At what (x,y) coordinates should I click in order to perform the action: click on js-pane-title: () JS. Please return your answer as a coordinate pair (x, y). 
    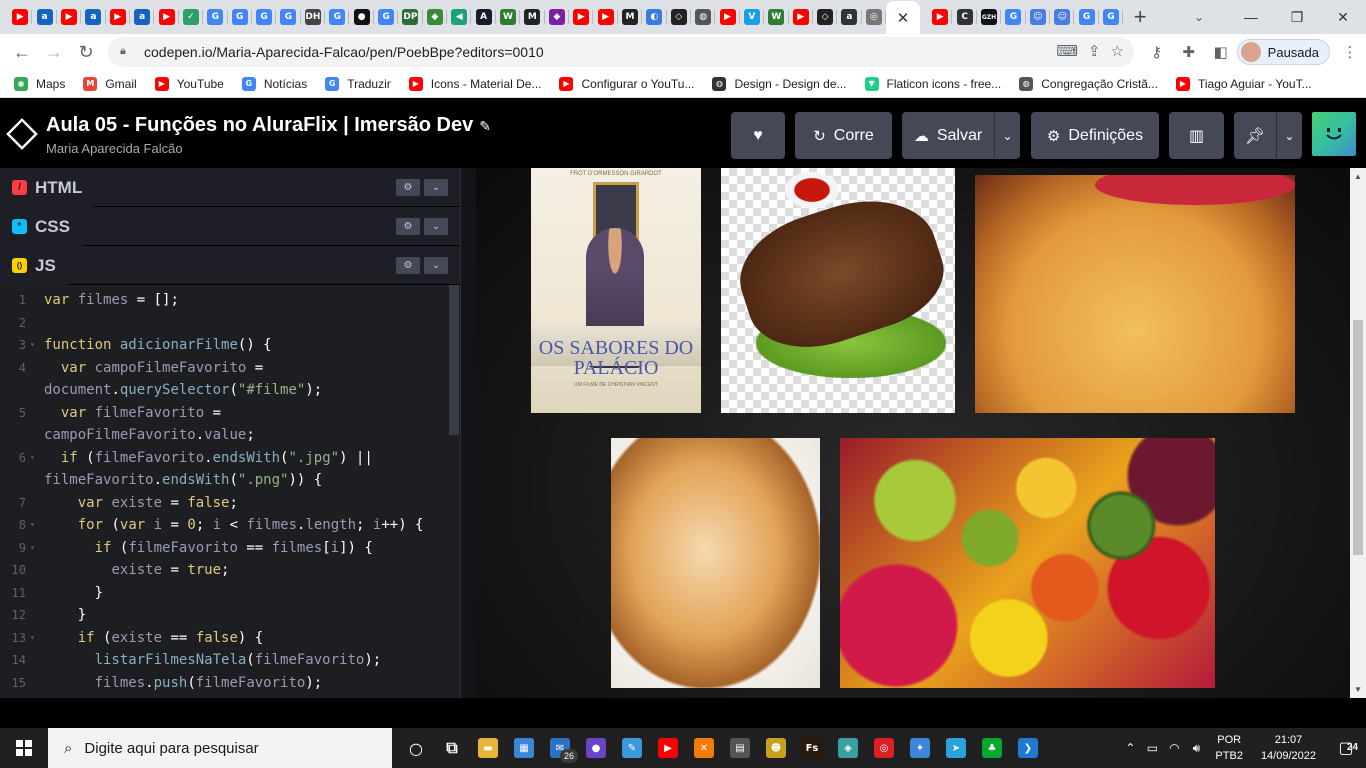
    Looking at the image, I should click on (34, 265).